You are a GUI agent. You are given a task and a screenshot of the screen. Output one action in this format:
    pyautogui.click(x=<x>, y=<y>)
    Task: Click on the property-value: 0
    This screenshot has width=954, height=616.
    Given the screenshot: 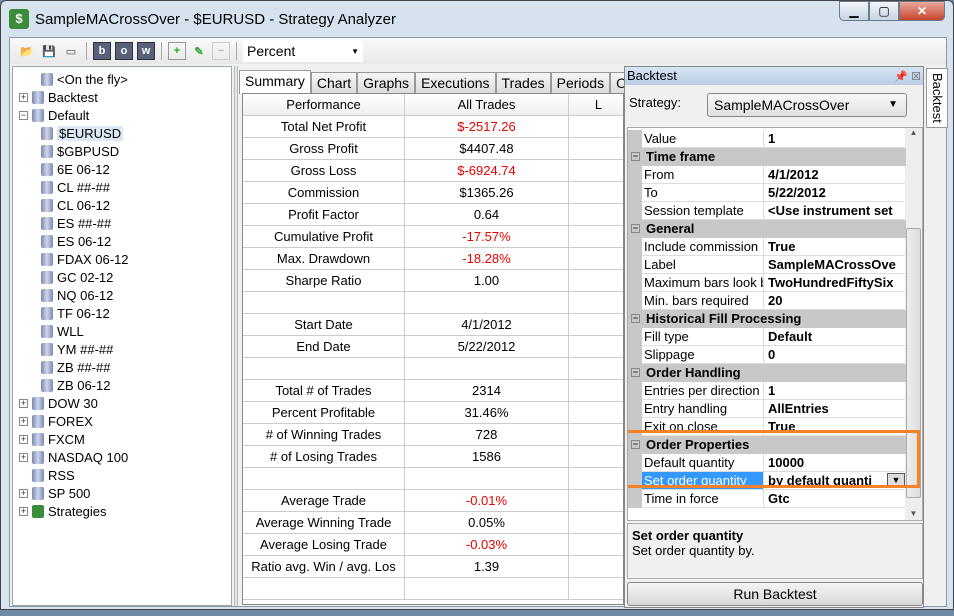 What is the action you would take?
    pyautogui.click(x=835, y=355)
    